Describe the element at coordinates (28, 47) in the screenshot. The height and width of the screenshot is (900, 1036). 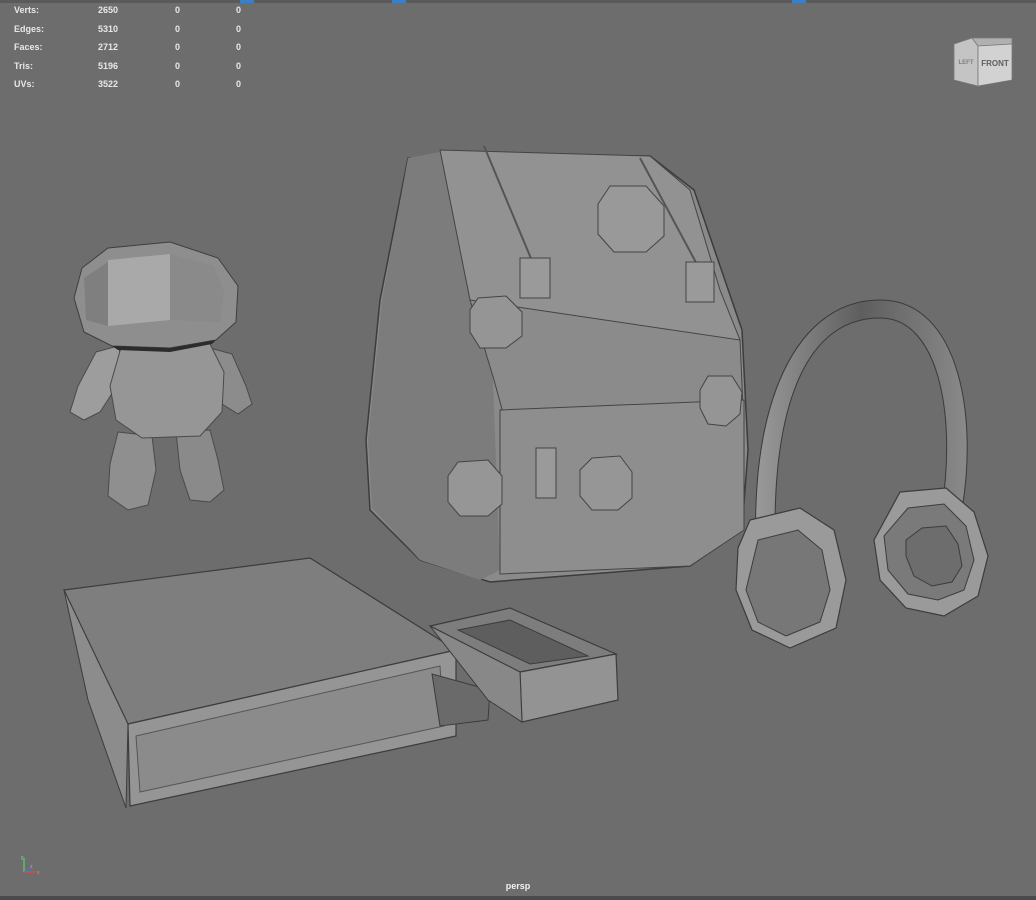
I see `hud-label: Faces:` at that location.